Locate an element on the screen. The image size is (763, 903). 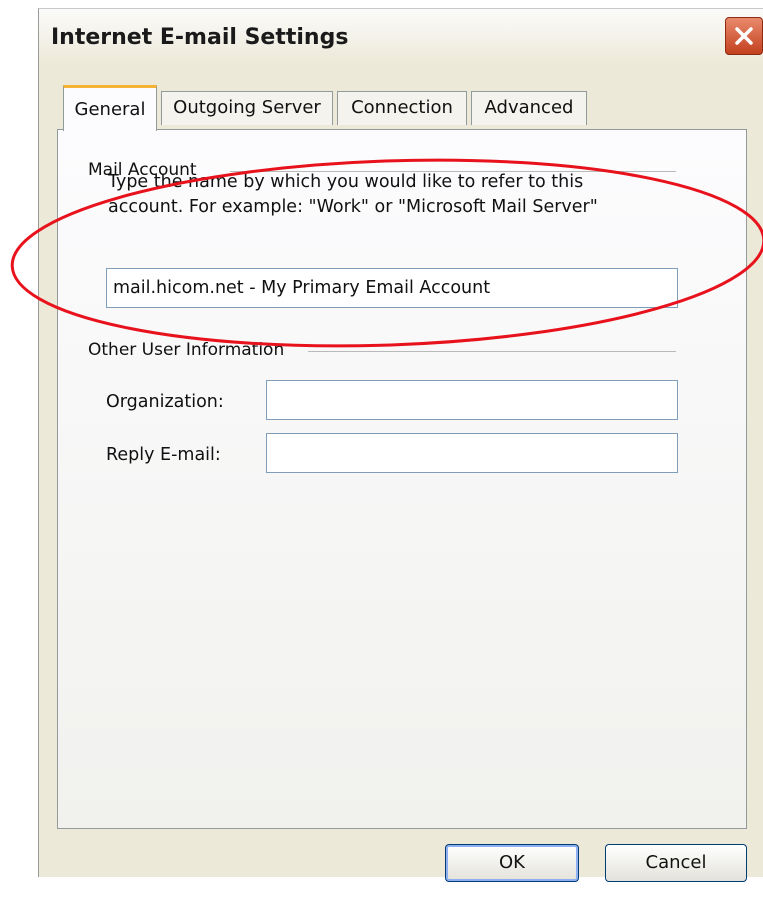
close-button is located at coordinates (744, 36).